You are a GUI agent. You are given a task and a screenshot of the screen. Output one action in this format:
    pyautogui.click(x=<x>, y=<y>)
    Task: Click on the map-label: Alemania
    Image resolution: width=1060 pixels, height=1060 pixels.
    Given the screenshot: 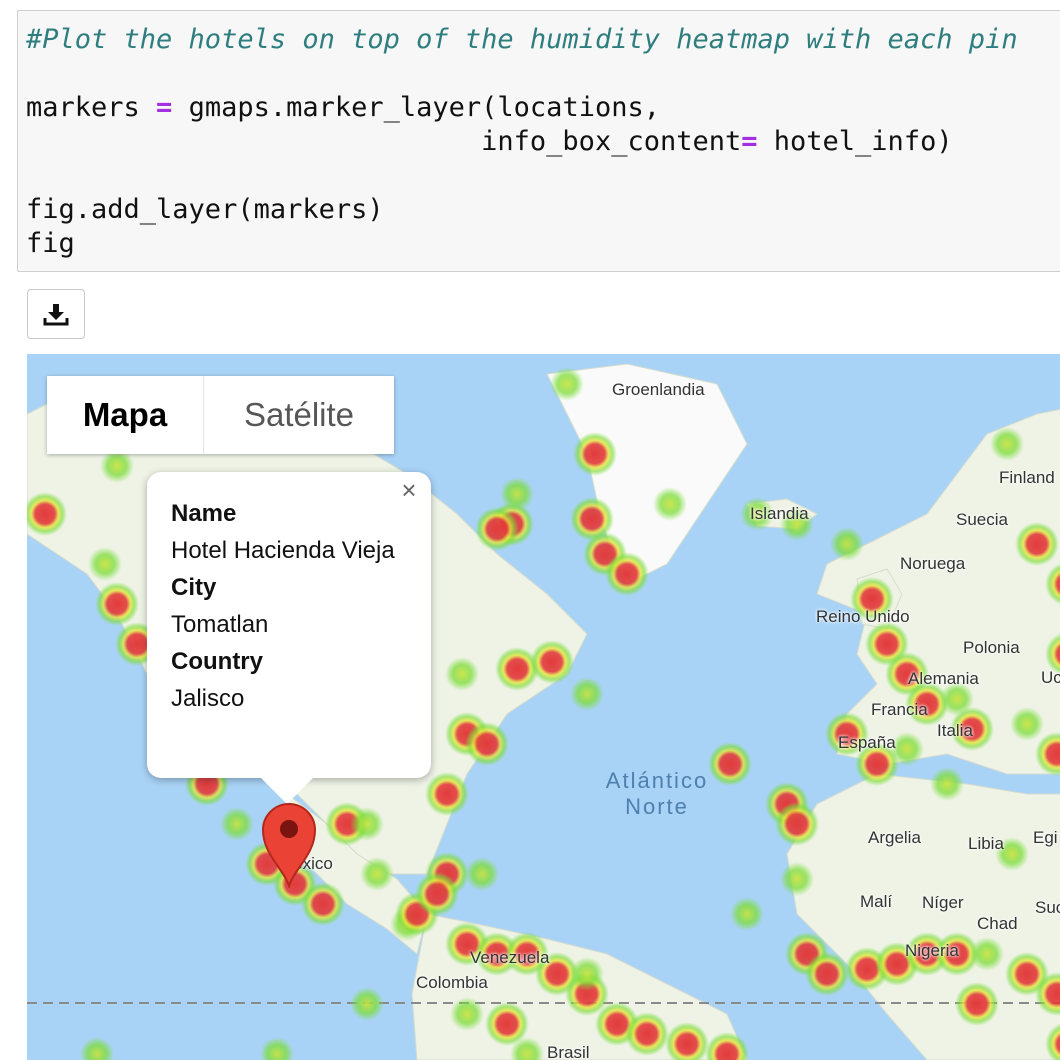 What is the action you would take?
    pyautogui.click(x=943, y=678)
    